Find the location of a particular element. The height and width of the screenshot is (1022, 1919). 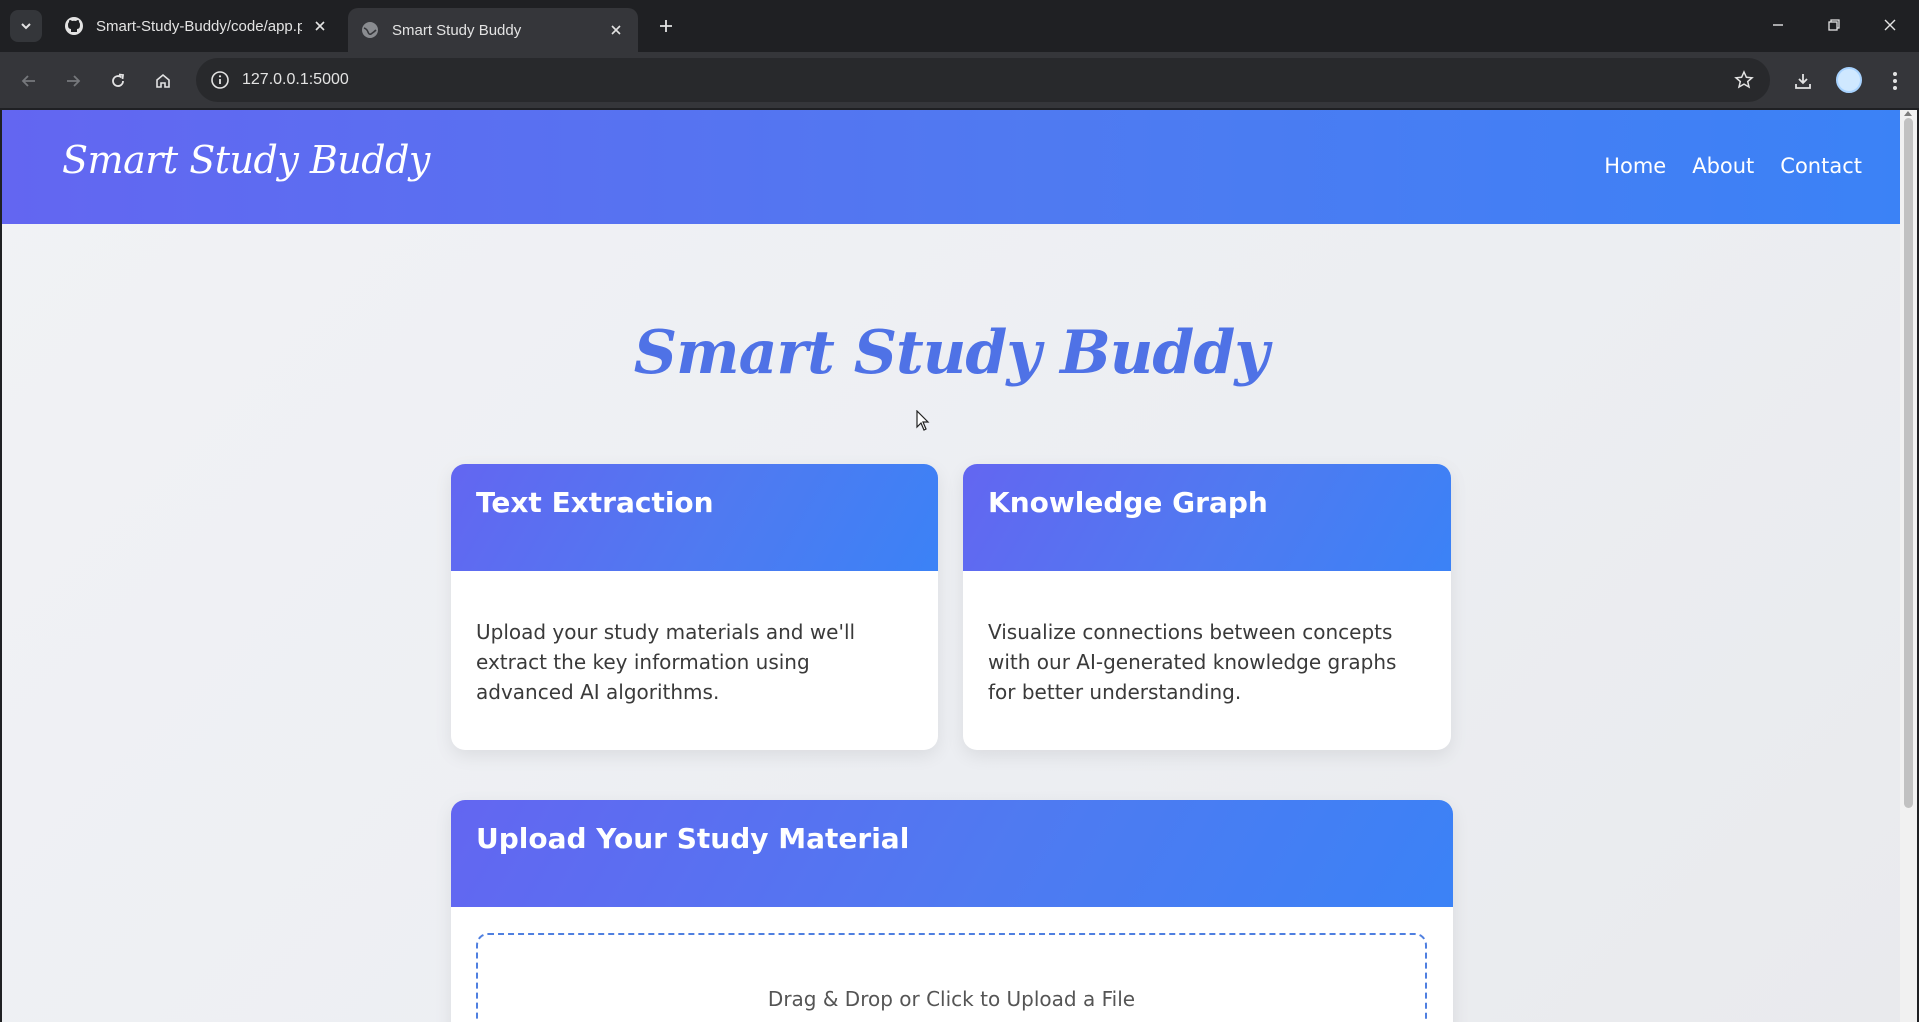

tab-search-button is located at coordinates (26, 26).